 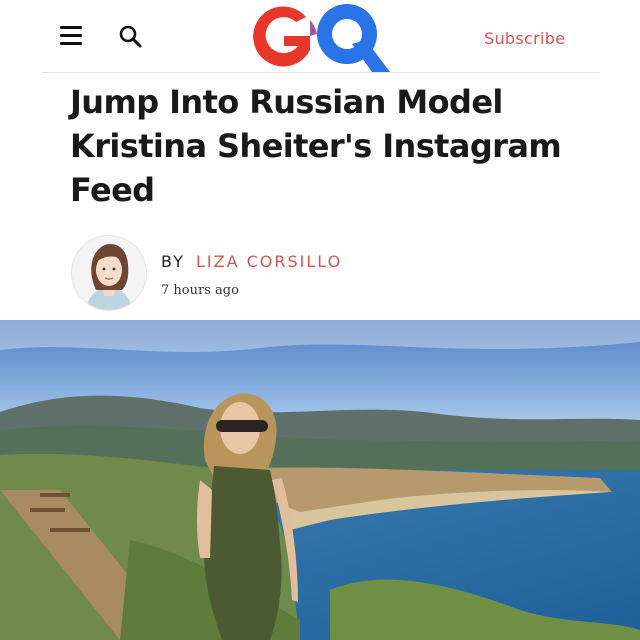 I want to click on author-illustration, so click(x=109, y=273).